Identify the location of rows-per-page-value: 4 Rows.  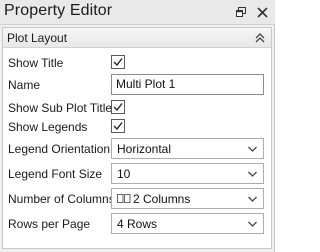
(137, 224).